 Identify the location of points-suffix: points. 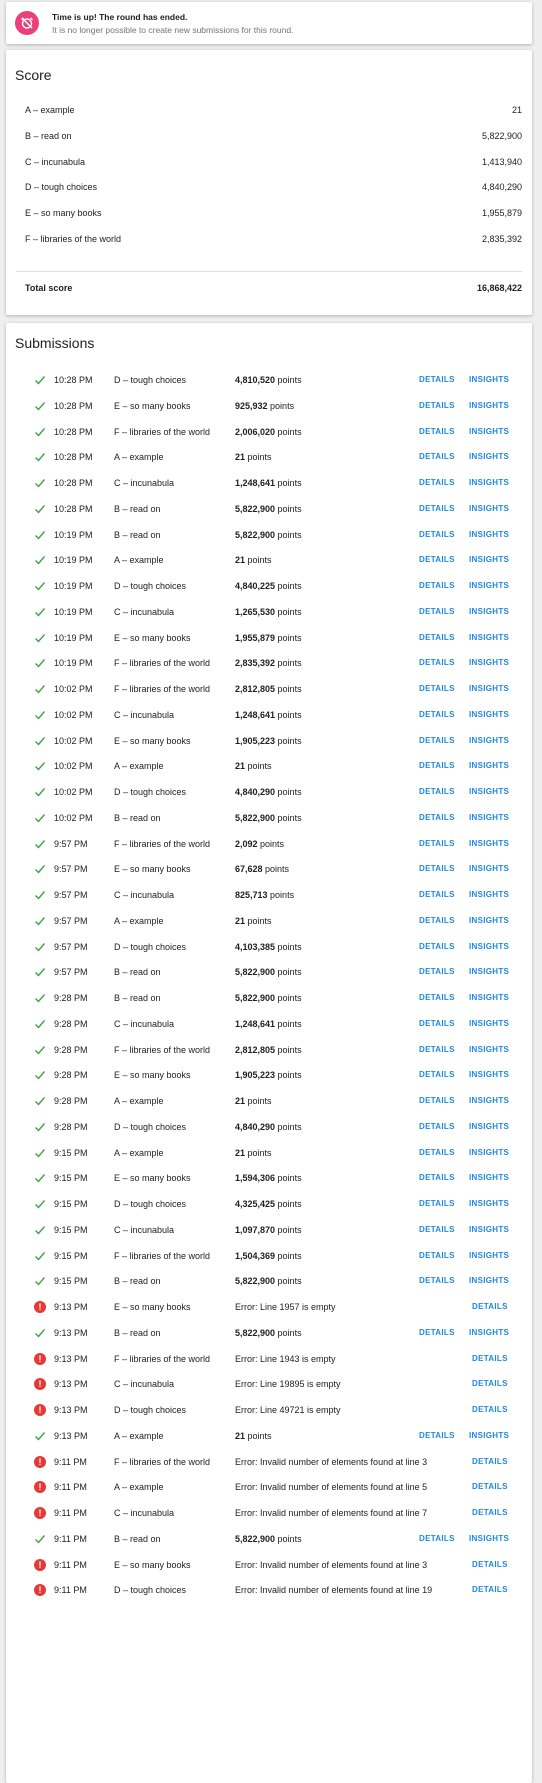
(276, 869).